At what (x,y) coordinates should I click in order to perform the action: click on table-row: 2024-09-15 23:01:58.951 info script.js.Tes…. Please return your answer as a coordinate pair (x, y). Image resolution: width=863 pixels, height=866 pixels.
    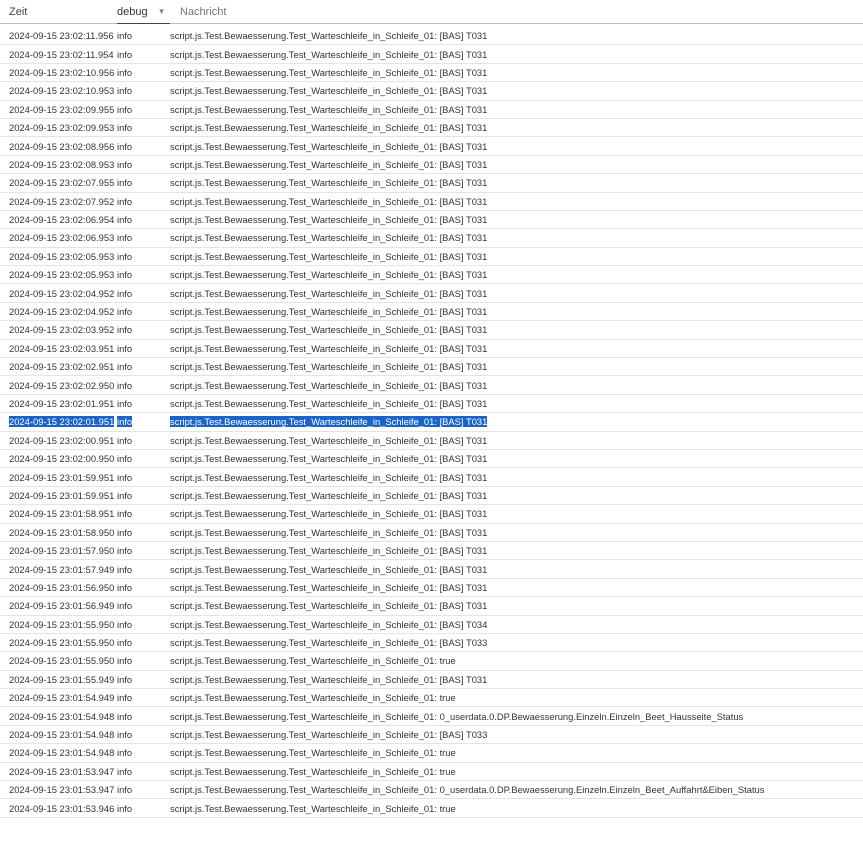
    Looking at the image, I should click on (431, 514).